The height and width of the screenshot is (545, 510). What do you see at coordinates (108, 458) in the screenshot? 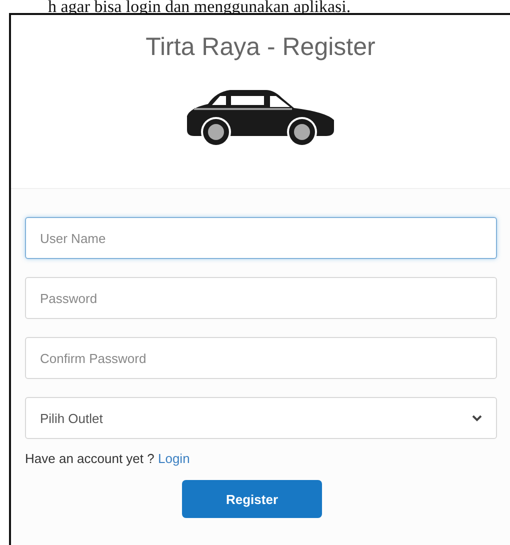
I see `account-prompt: Have an account yet ? Login` at bounding box center [108, 458].